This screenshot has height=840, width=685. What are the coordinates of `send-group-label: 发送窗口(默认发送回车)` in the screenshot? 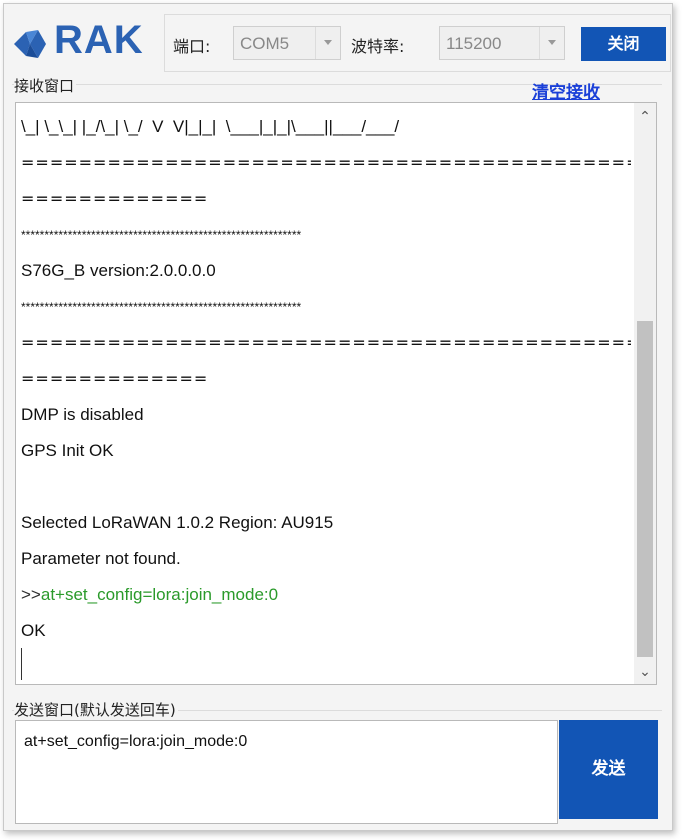 It's located at (96, 709).